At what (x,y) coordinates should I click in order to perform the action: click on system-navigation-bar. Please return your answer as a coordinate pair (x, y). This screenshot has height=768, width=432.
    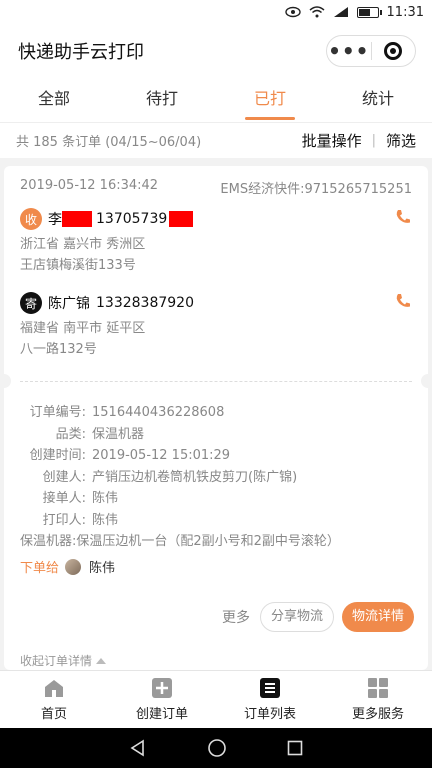
    Looking at the image, I should click on (216, 748).